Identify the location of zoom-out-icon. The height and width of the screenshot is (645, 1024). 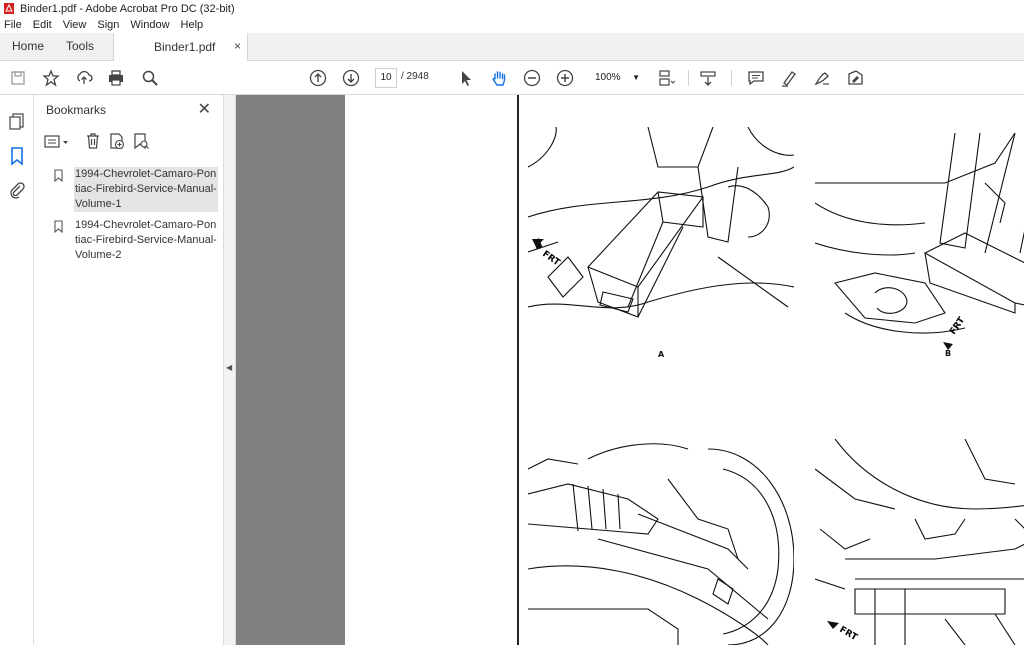
(532, 78).